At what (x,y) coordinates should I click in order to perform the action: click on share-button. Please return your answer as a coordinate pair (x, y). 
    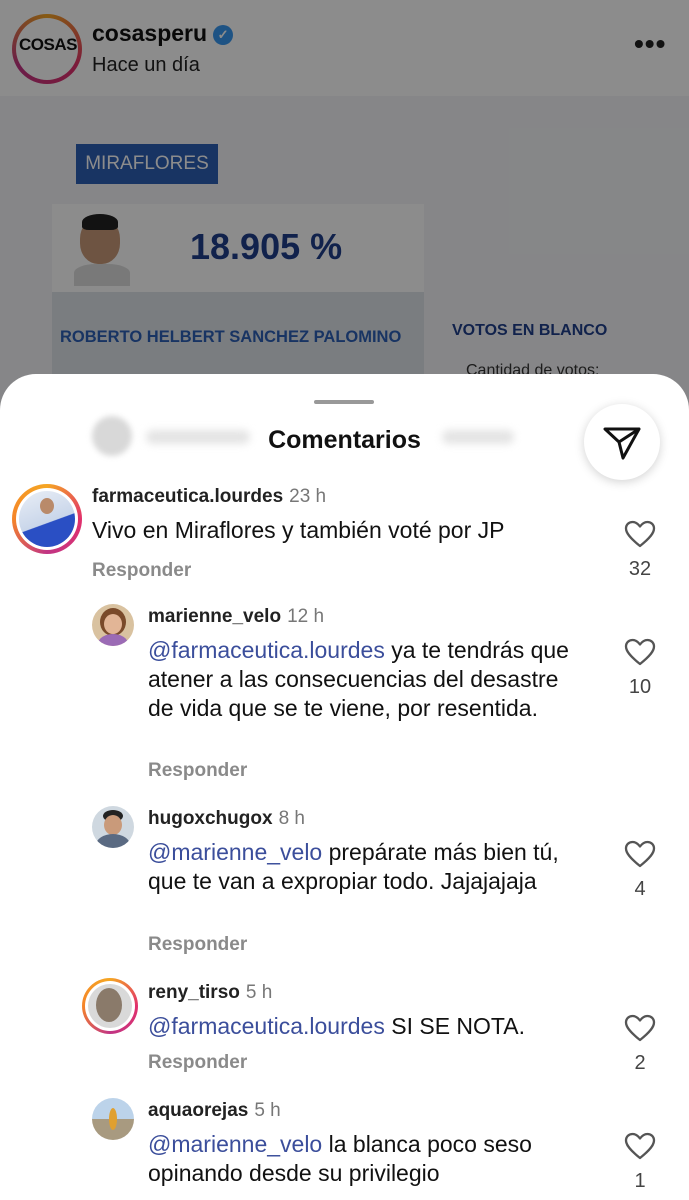
    Looking at the image, I should click on (622, 442).